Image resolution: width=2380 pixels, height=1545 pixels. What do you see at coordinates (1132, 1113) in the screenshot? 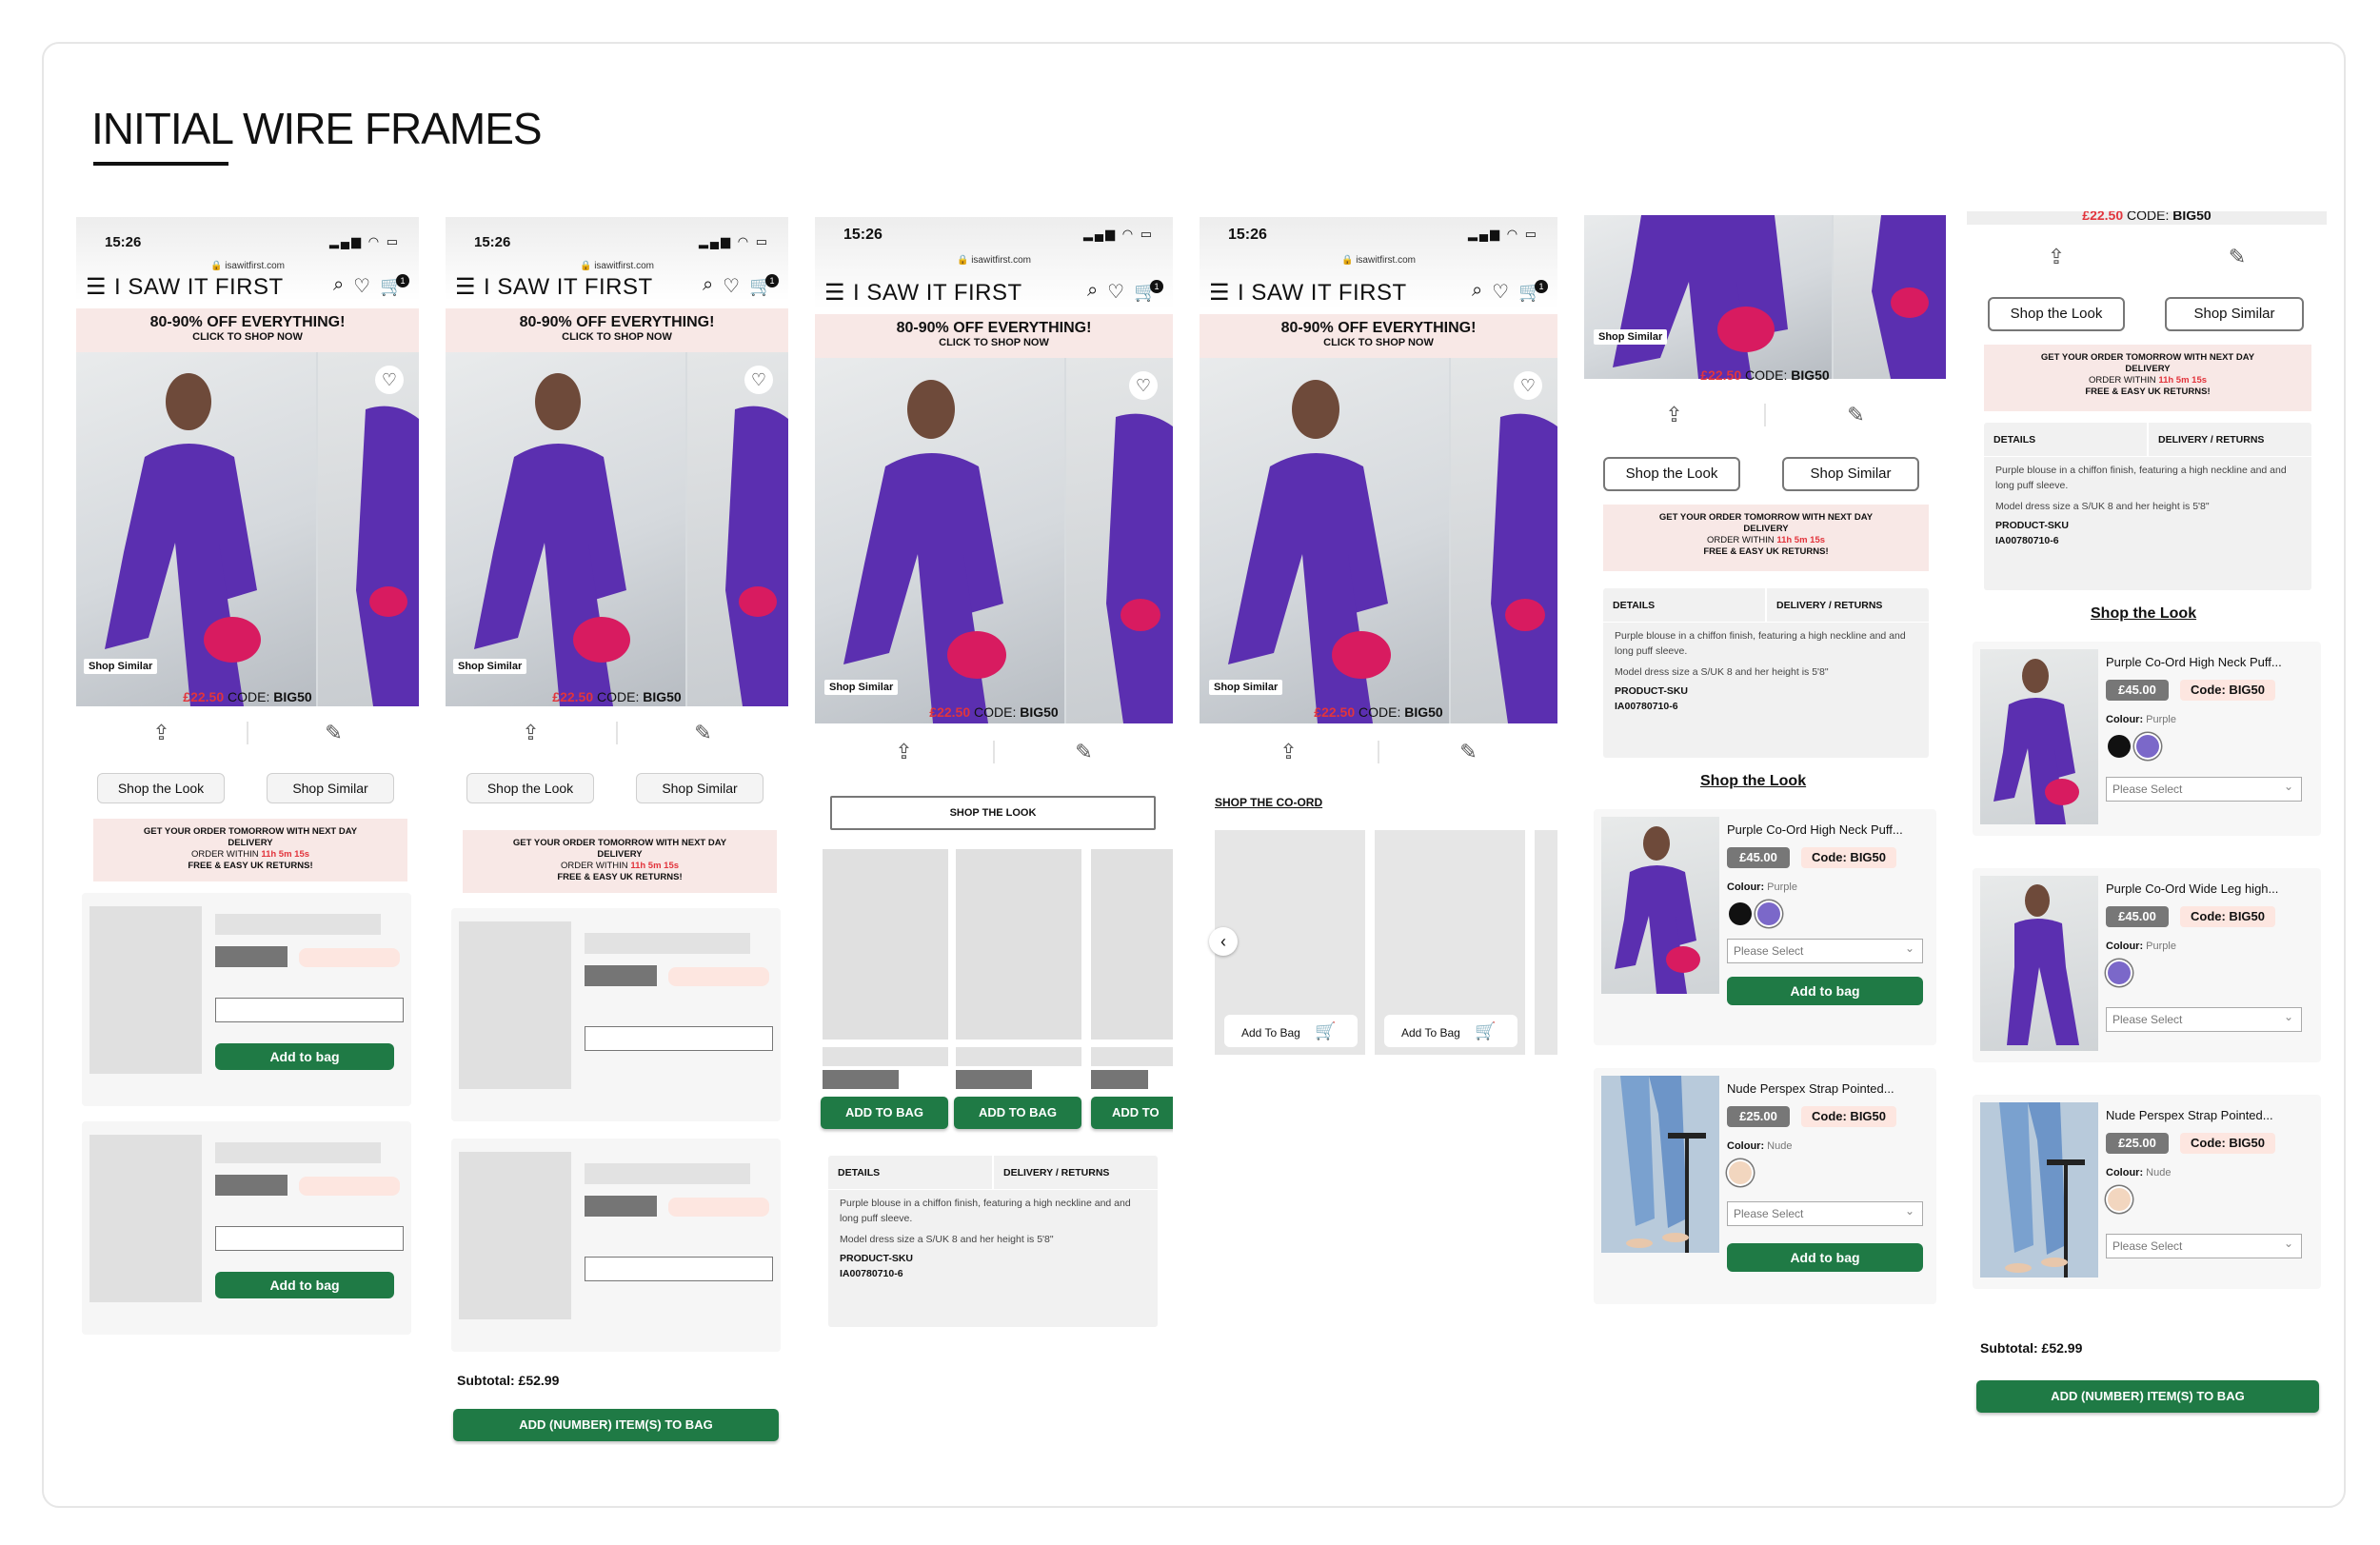
I see `add-to-bag-button: ADD TO` at bounding box center [1132, 1113].